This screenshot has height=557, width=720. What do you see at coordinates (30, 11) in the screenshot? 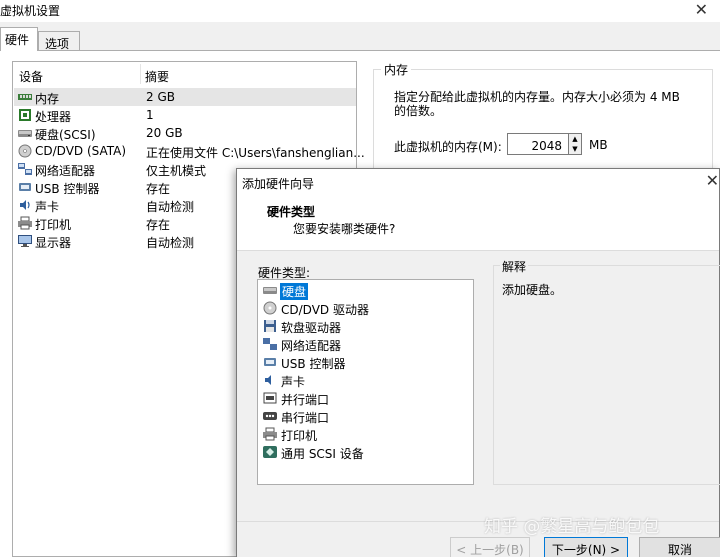
I see `window-title: 虚拟机设置` at bounding box center [30, 11].